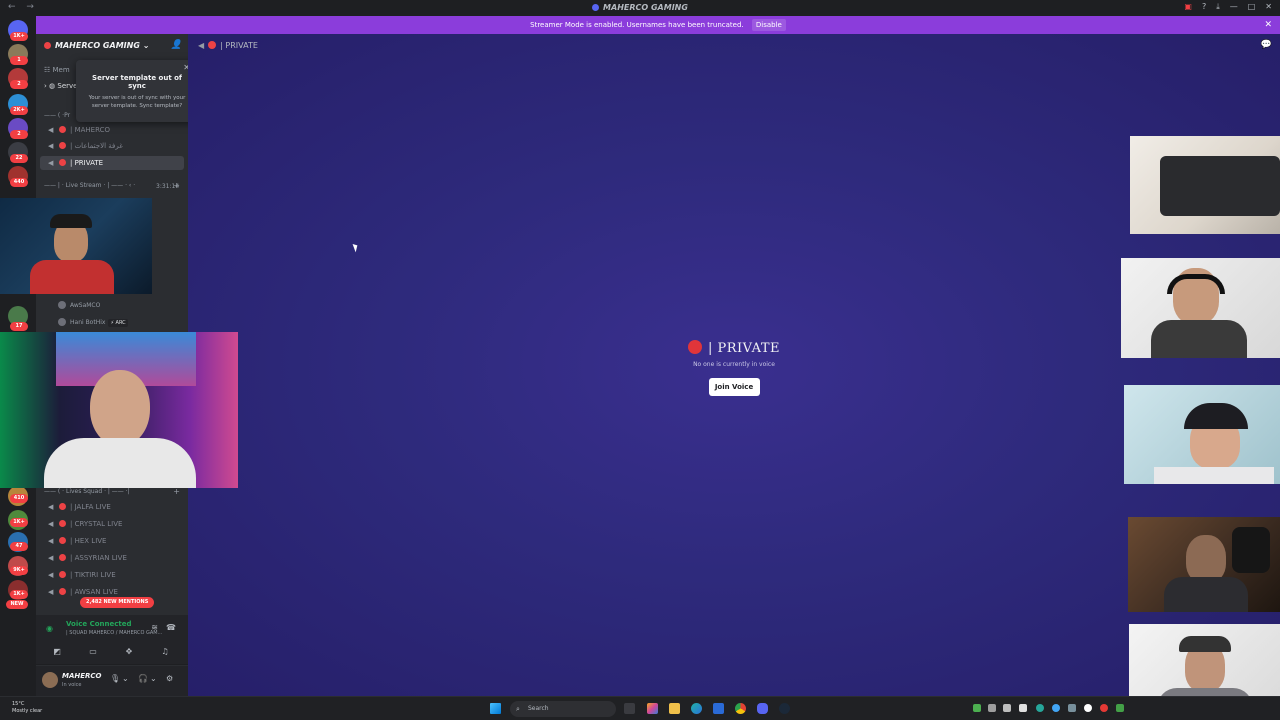 Image resolution: width=1280 pixels, height=720 pixels. I want to click on server-guide-nav: › ◍ Serve, so click(60, 86).